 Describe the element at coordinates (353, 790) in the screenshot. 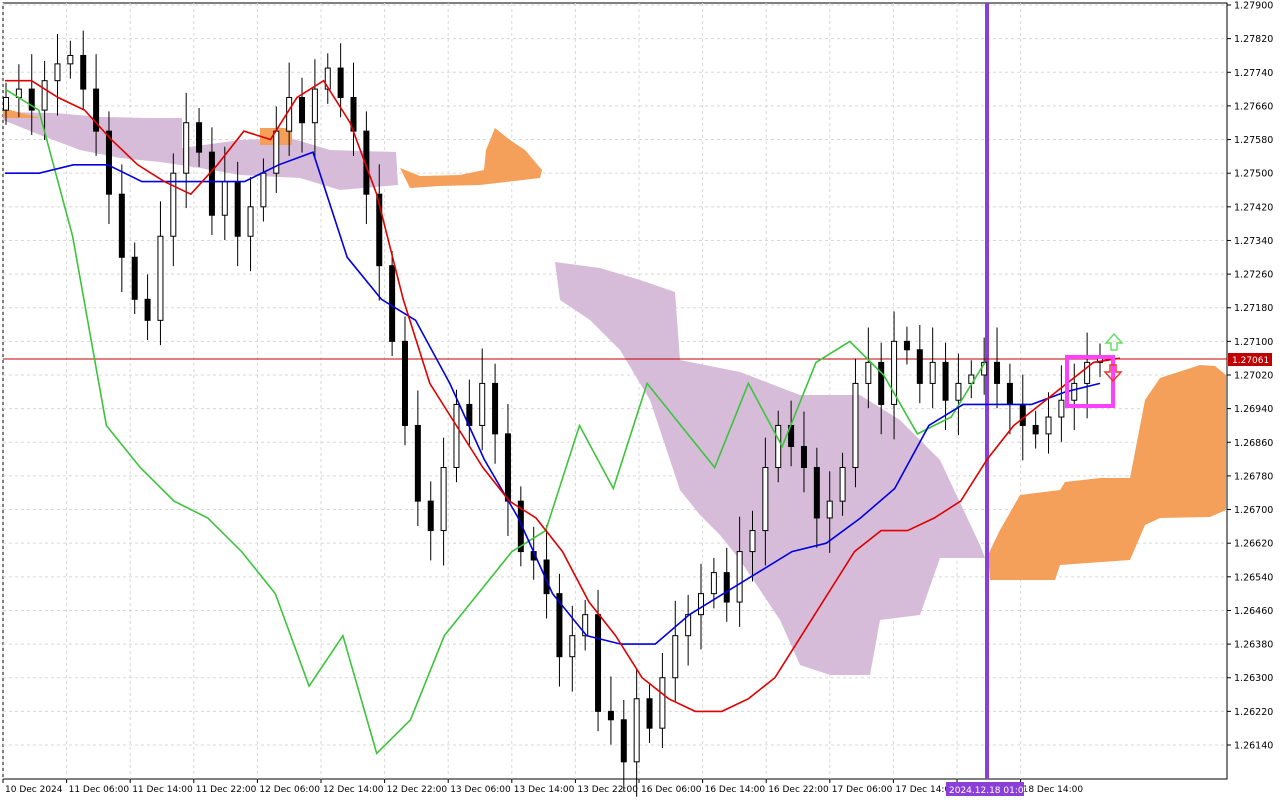

I see `x-tick-label: 12 Dec 14:00` at that location.